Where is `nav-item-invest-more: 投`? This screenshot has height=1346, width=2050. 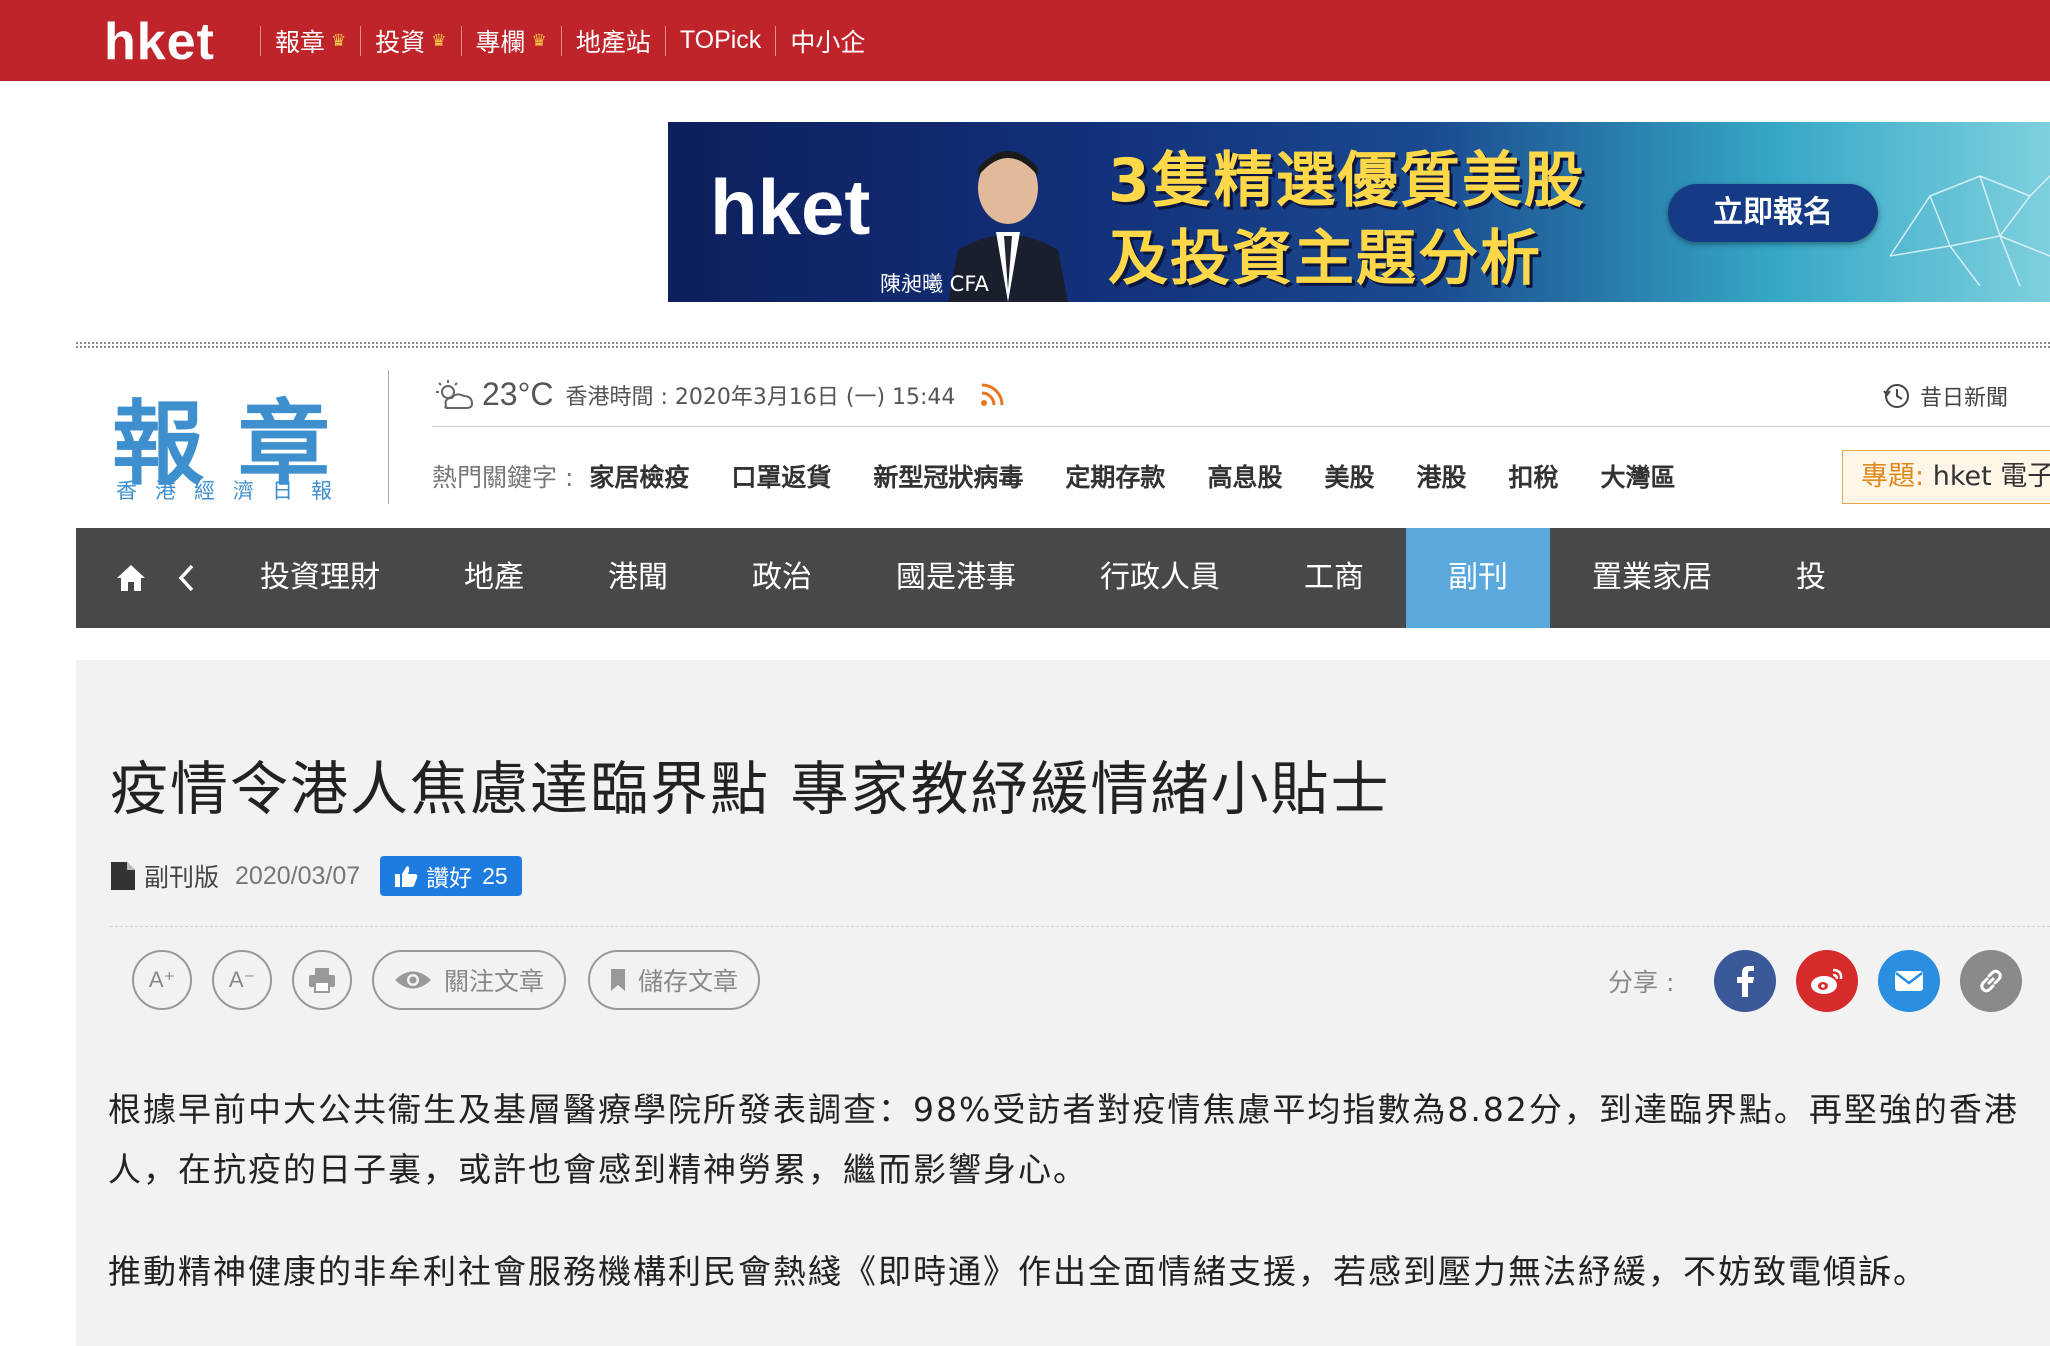
nav-item-invest-more: 投 is located at coordinates (1811, 578).